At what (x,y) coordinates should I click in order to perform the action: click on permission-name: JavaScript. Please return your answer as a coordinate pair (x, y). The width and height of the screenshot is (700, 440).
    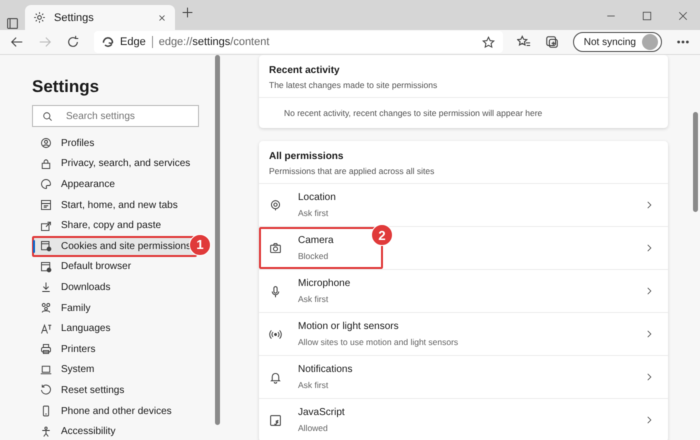
    Looking at the image, I should click on (321, 412).